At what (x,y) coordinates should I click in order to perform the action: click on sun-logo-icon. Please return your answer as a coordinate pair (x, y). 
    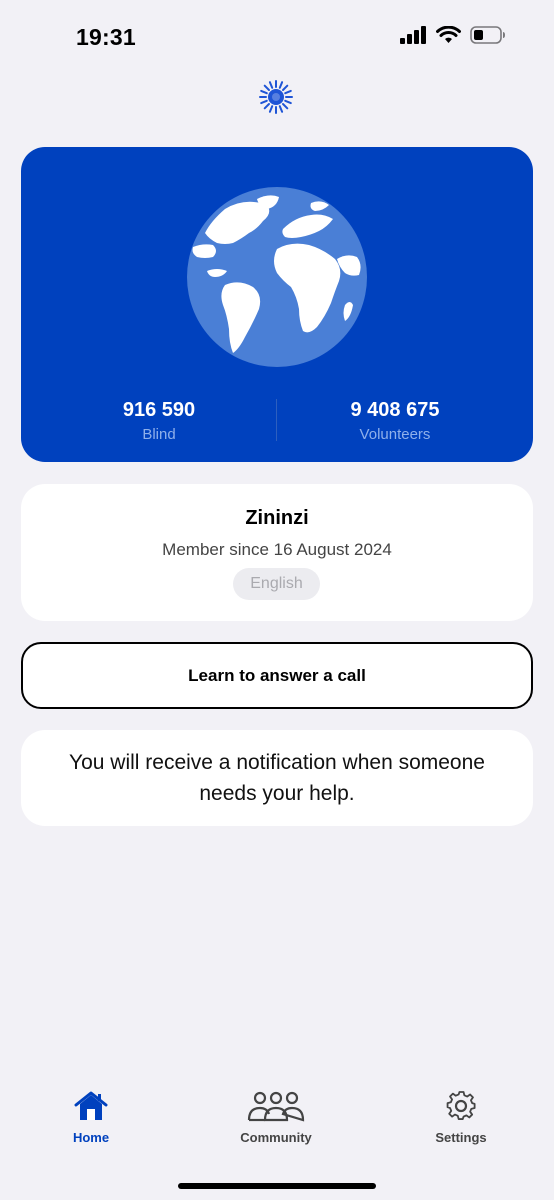
    Looking at the image, I should click on (276, 97).